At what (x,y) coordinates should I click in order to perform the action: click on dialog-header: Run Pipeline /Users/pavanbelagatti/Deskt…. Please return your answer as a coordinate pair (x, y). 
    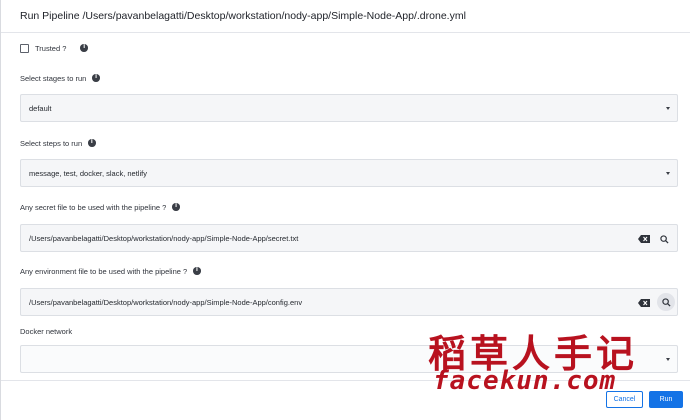
    Looking at the image, I should click on (345, 16).